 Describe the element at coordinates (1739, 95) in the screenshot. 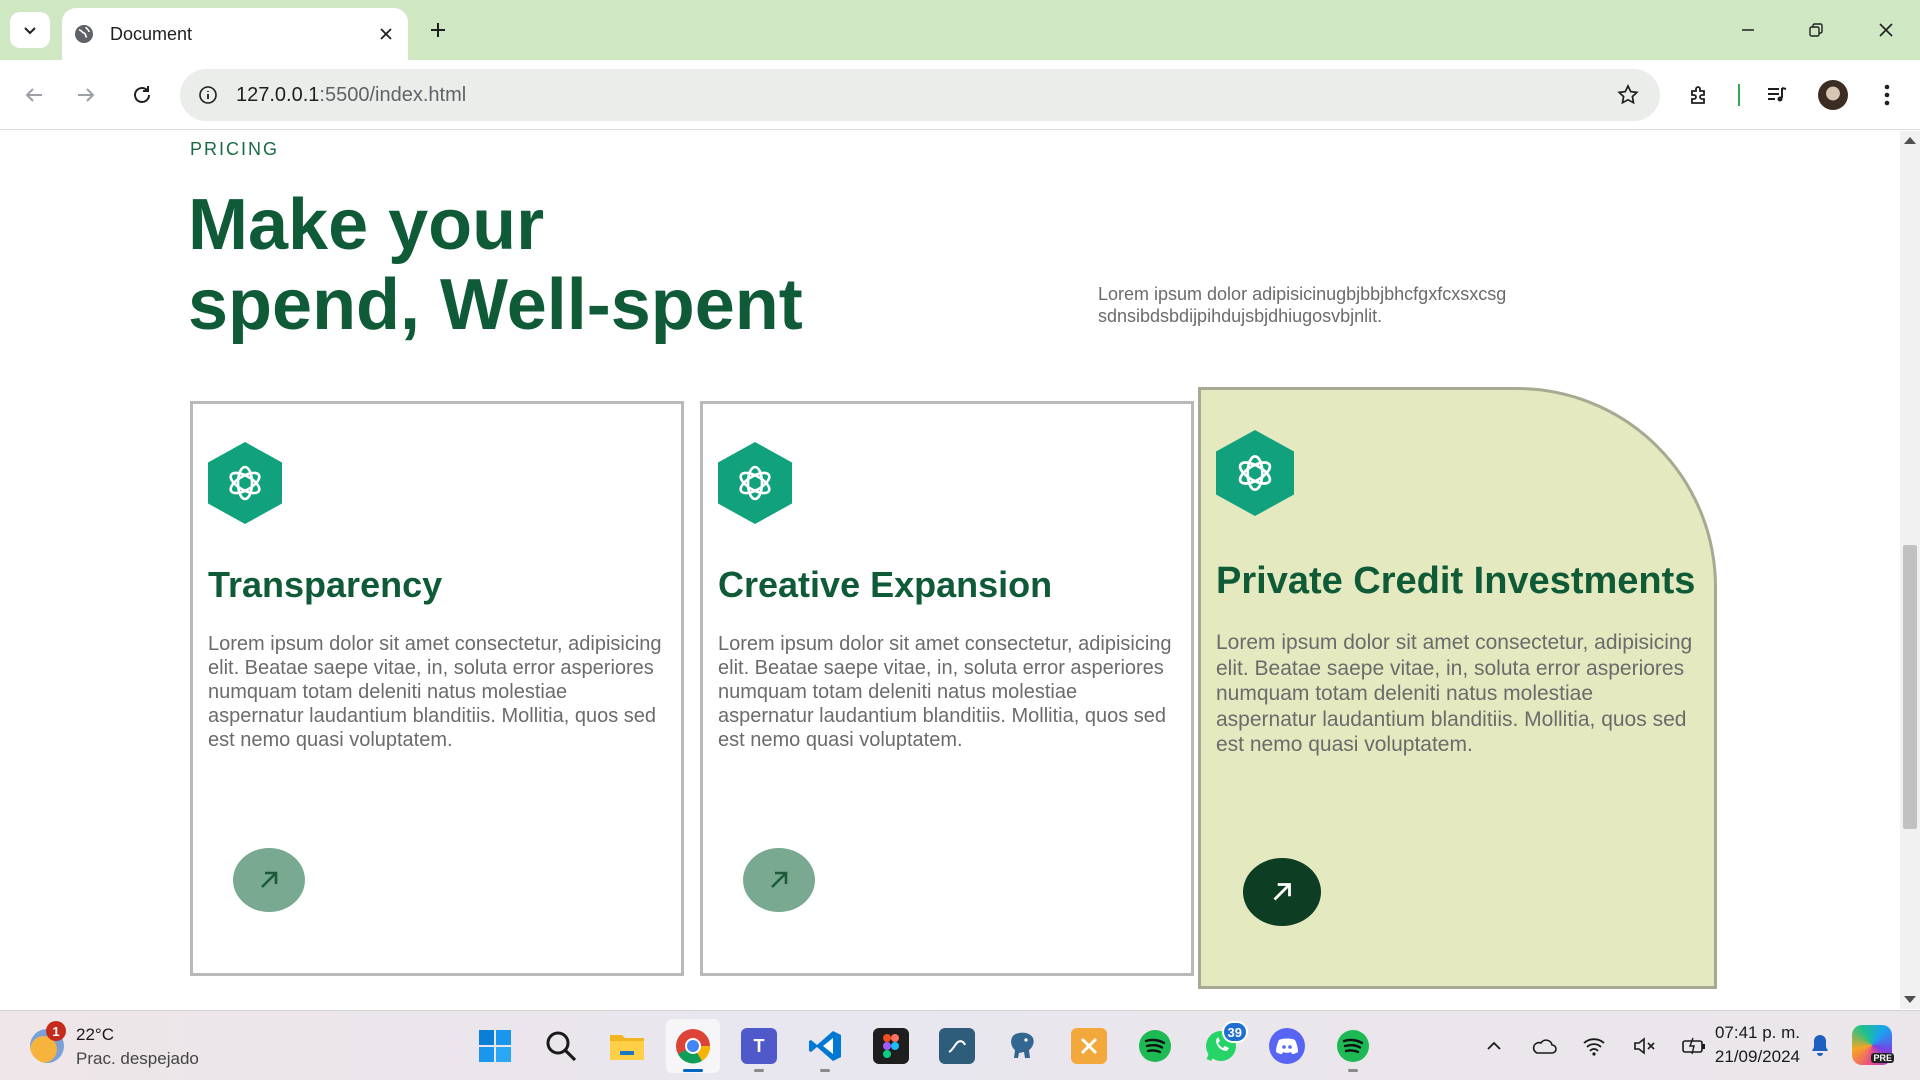

I see `toolbar-divider` at that location.